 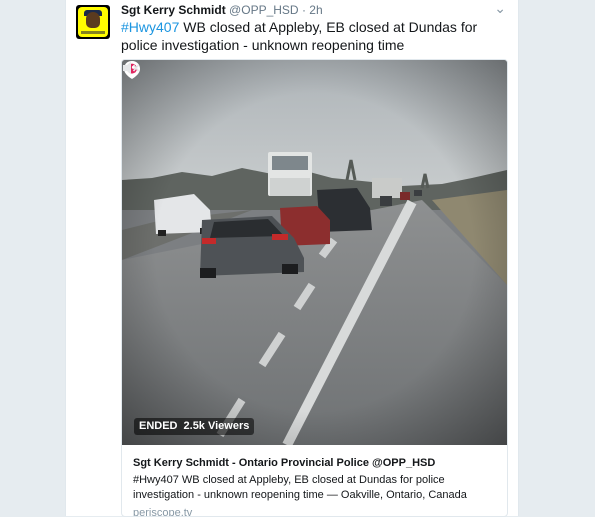 I want to click on snapcode-image, so click(x=93, y=22).